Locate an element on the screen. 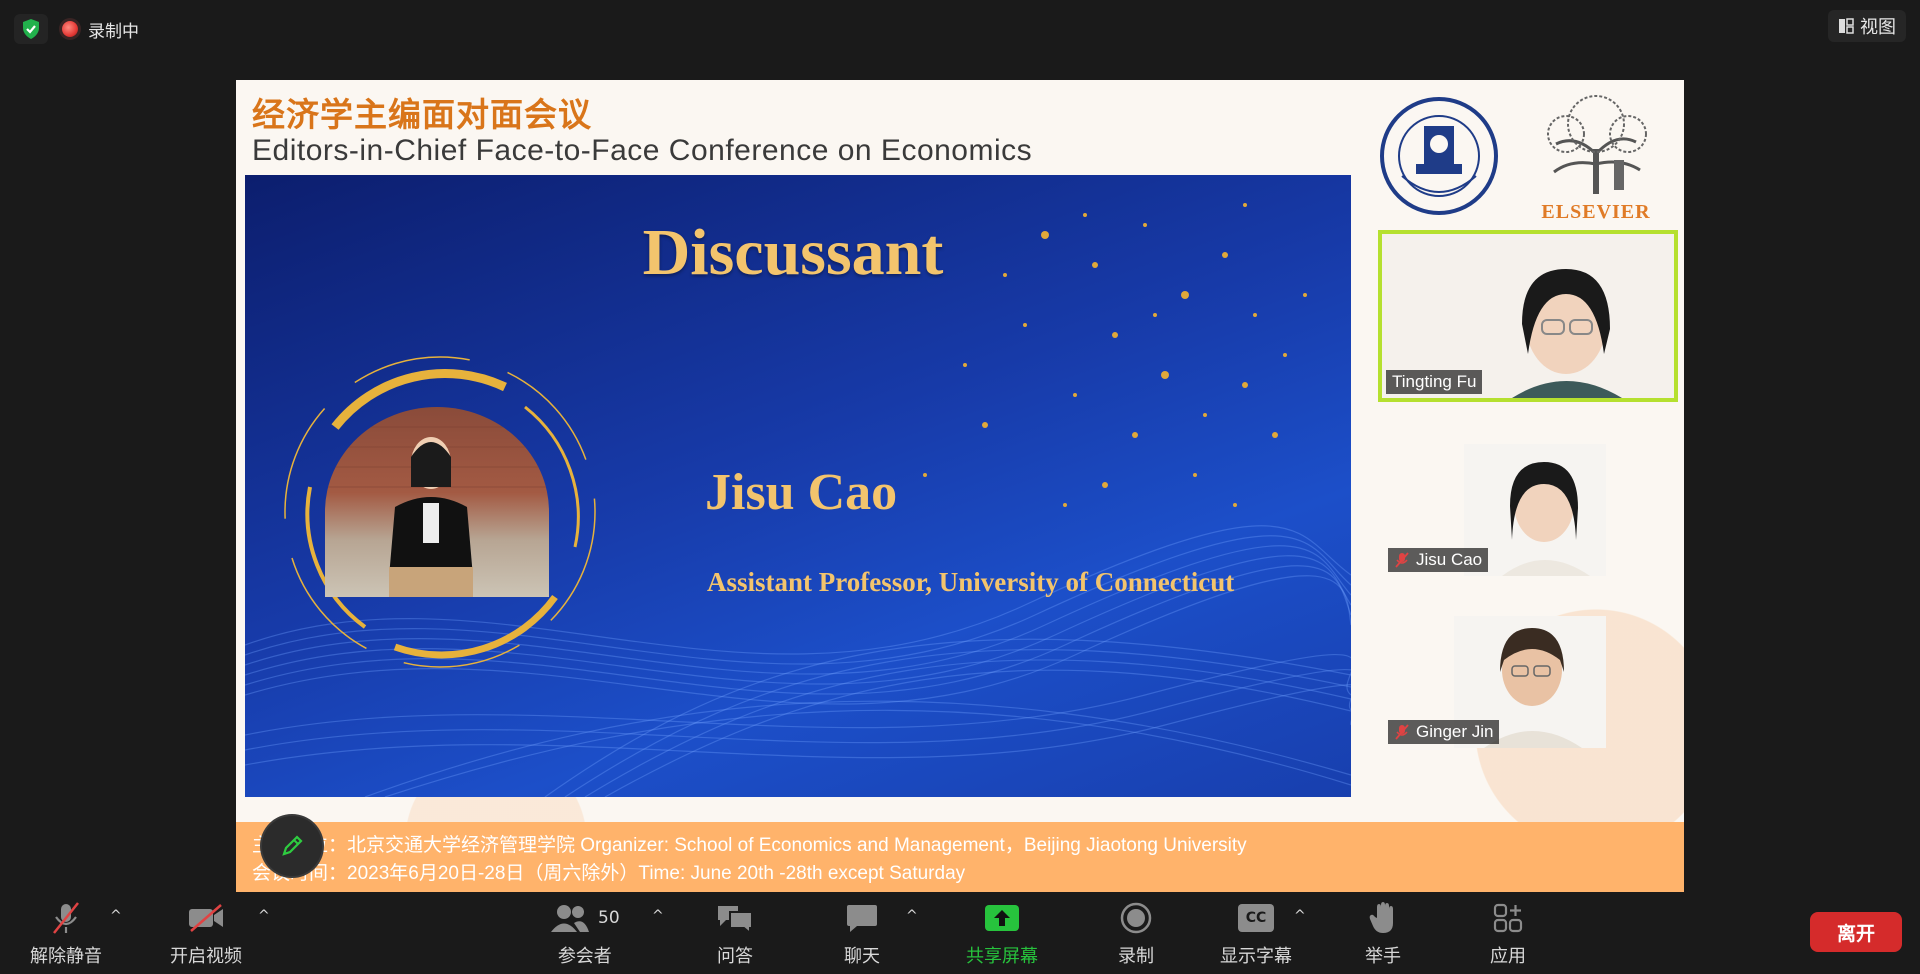 The image size is (1920, 974). participant-tile: Ginger Jin is located at coordinates (1495, 682).